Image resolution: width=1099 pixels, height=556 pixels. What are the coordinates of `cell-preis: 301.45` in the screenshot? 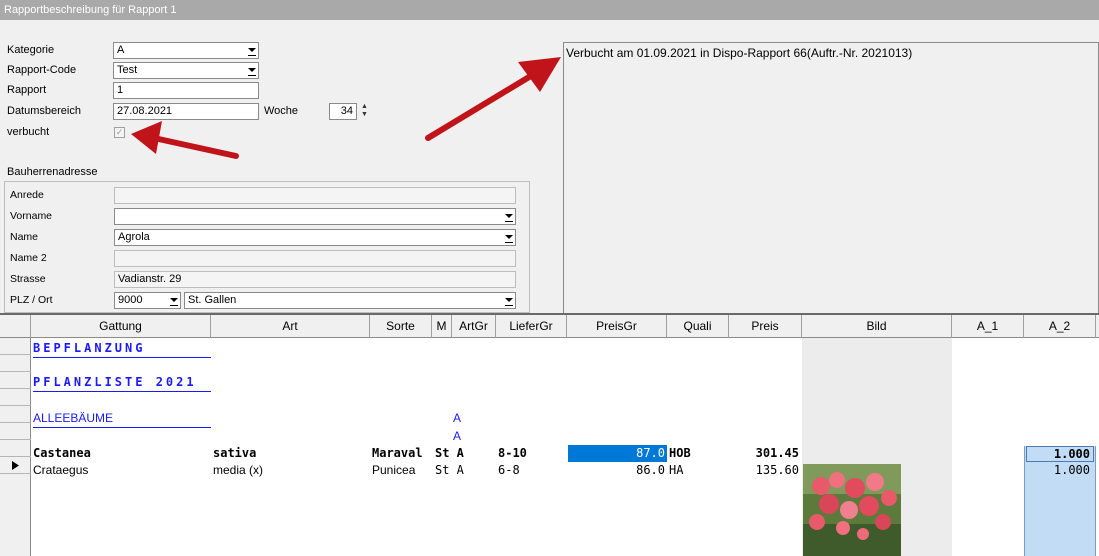 It's located at (764, 453).